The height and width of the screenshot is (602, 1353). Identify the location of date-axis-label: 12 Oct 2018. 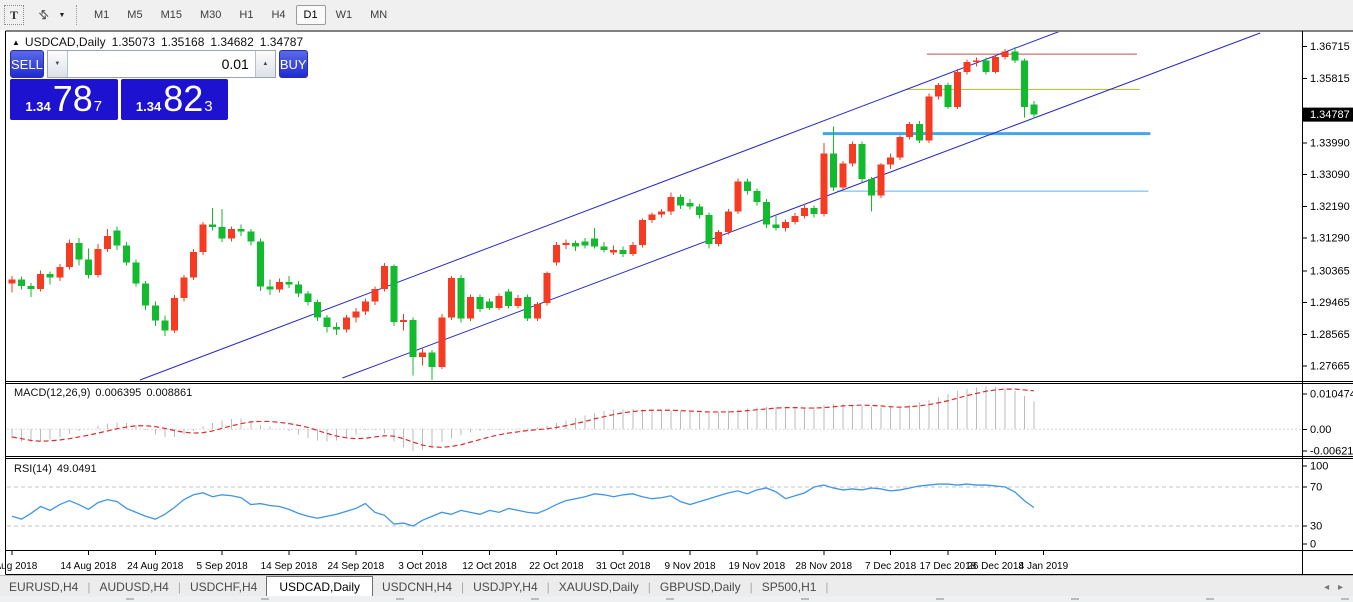
(489, 566).